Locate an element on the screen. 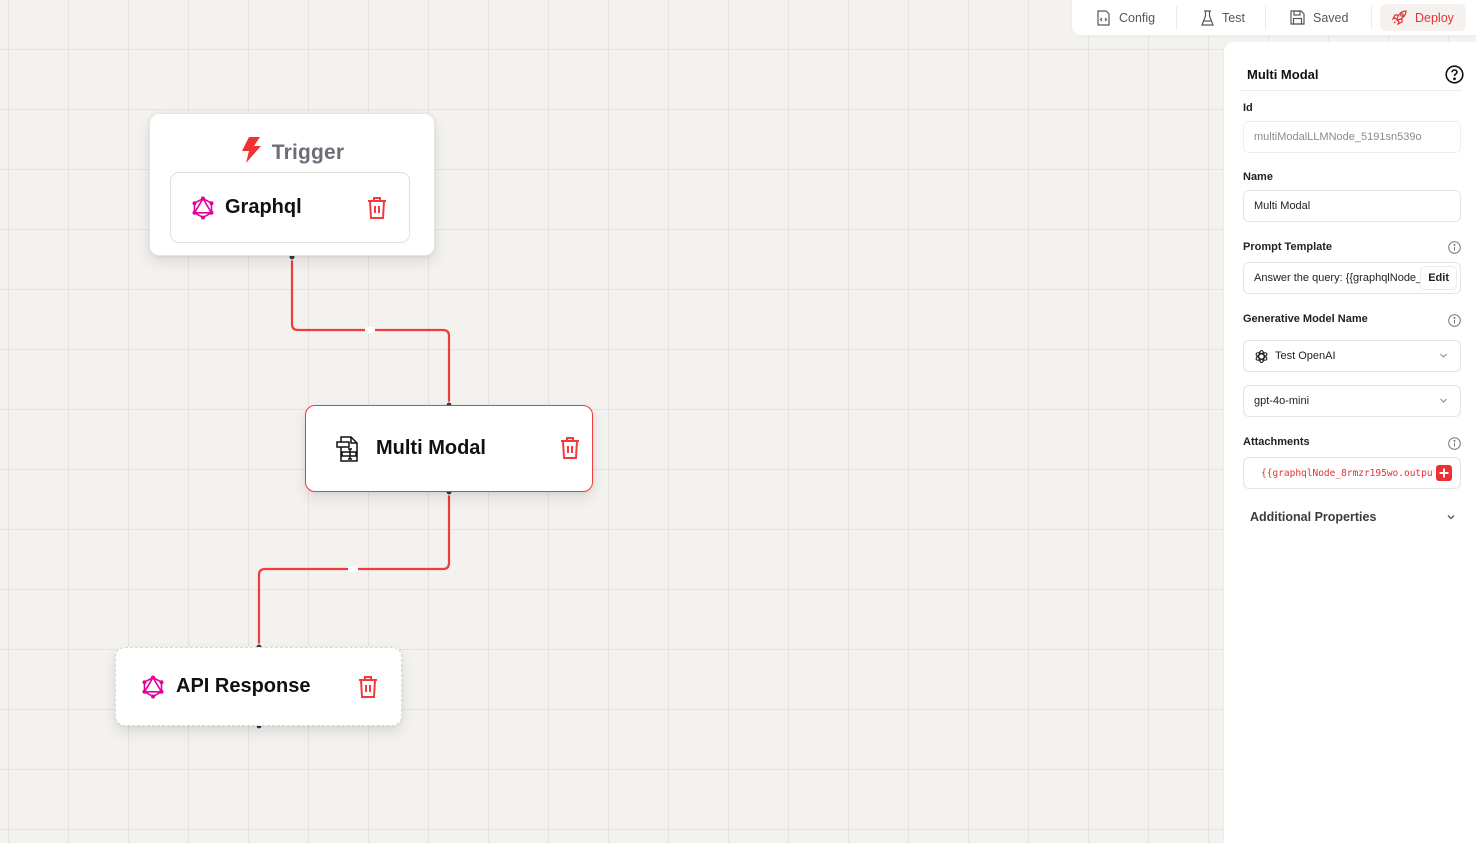 This screenshot has width=1476, height=843. config-label: Config is located at coordinates (1137, 17).